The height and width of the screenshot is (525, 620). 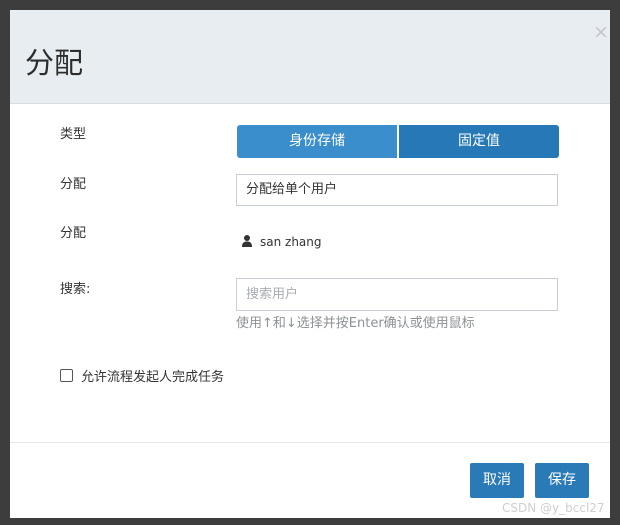 I want to click on user-icon, so click(x=247, y=241).